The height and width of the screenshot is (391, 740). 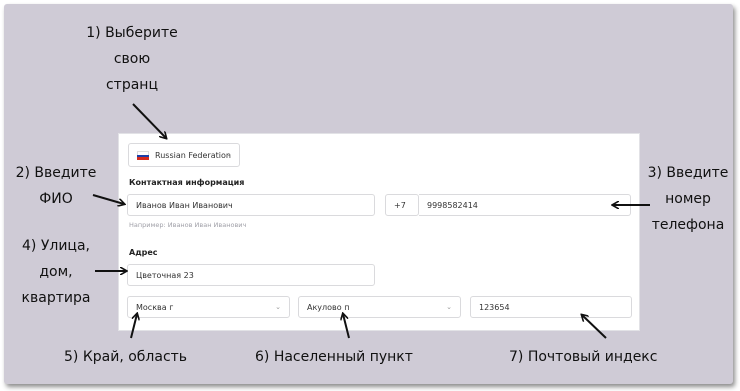 I want to click on arrow-step6, so click(x=346, y=326).